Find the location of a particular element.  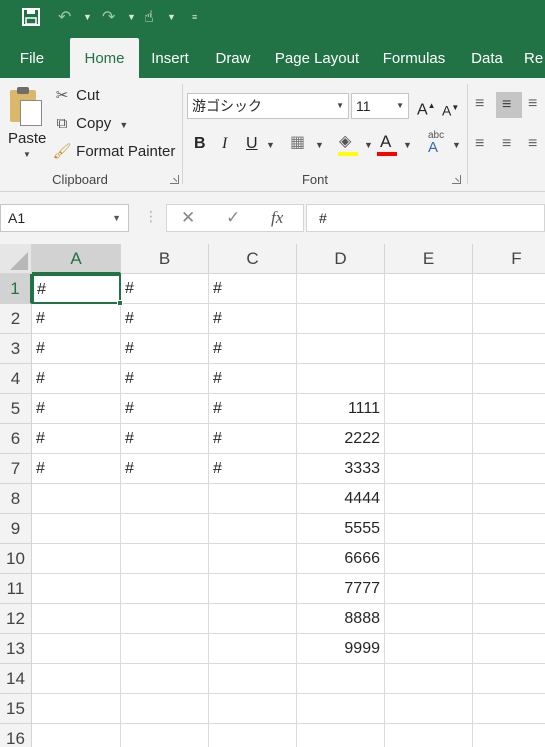

cell-b14 is located at coordinates (165, 679).